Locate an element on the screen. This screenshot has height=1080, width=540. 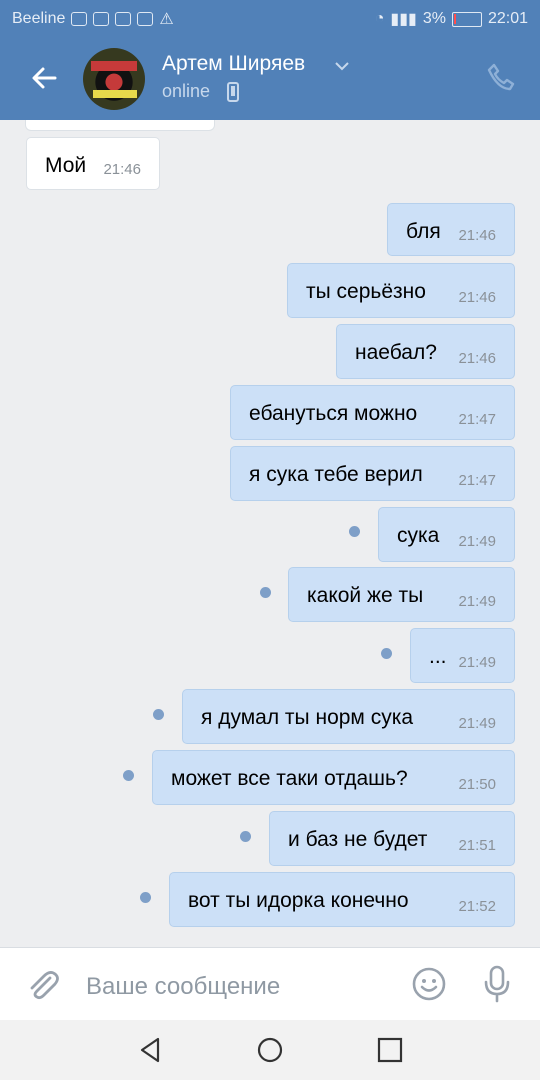
message-input: Ваше сообщение is located at coordinates (183, 987).